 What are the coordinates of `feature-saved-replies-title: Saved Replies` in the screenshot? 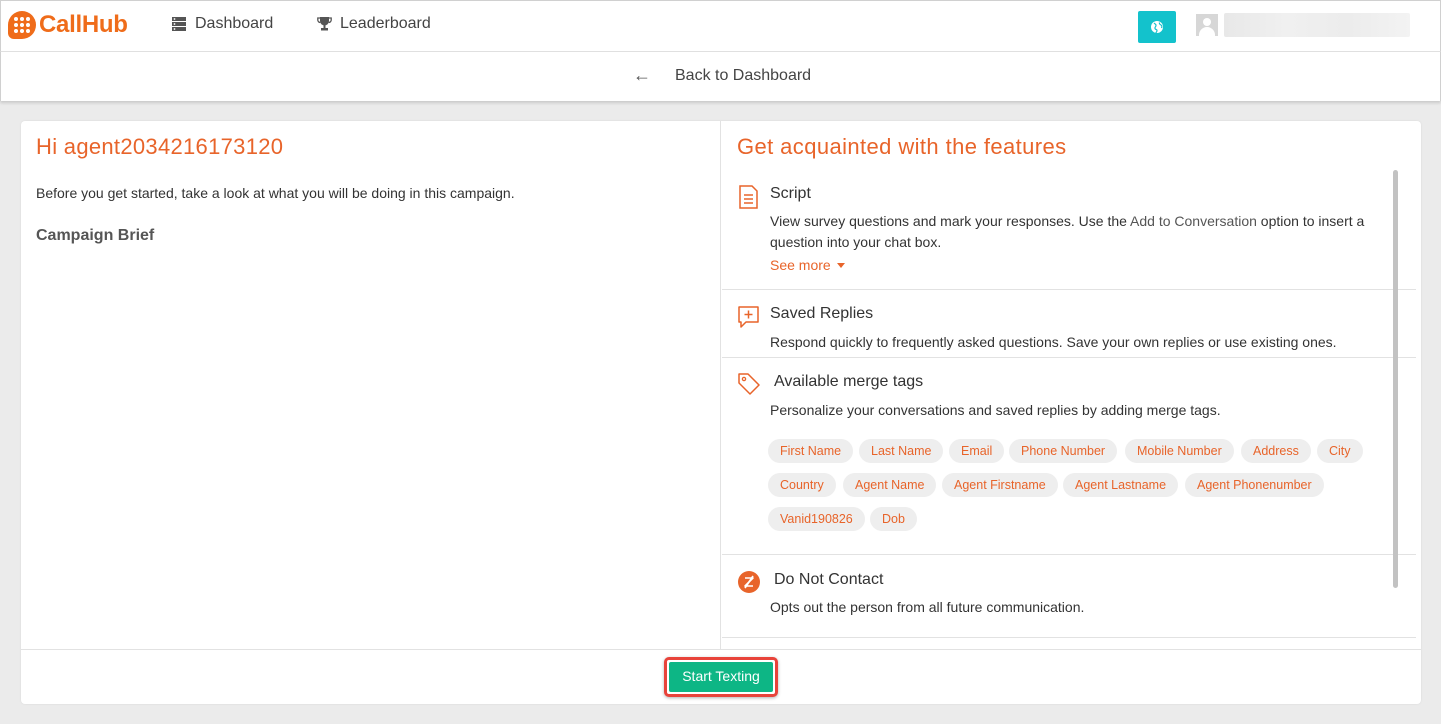 It's located at (822, 313).